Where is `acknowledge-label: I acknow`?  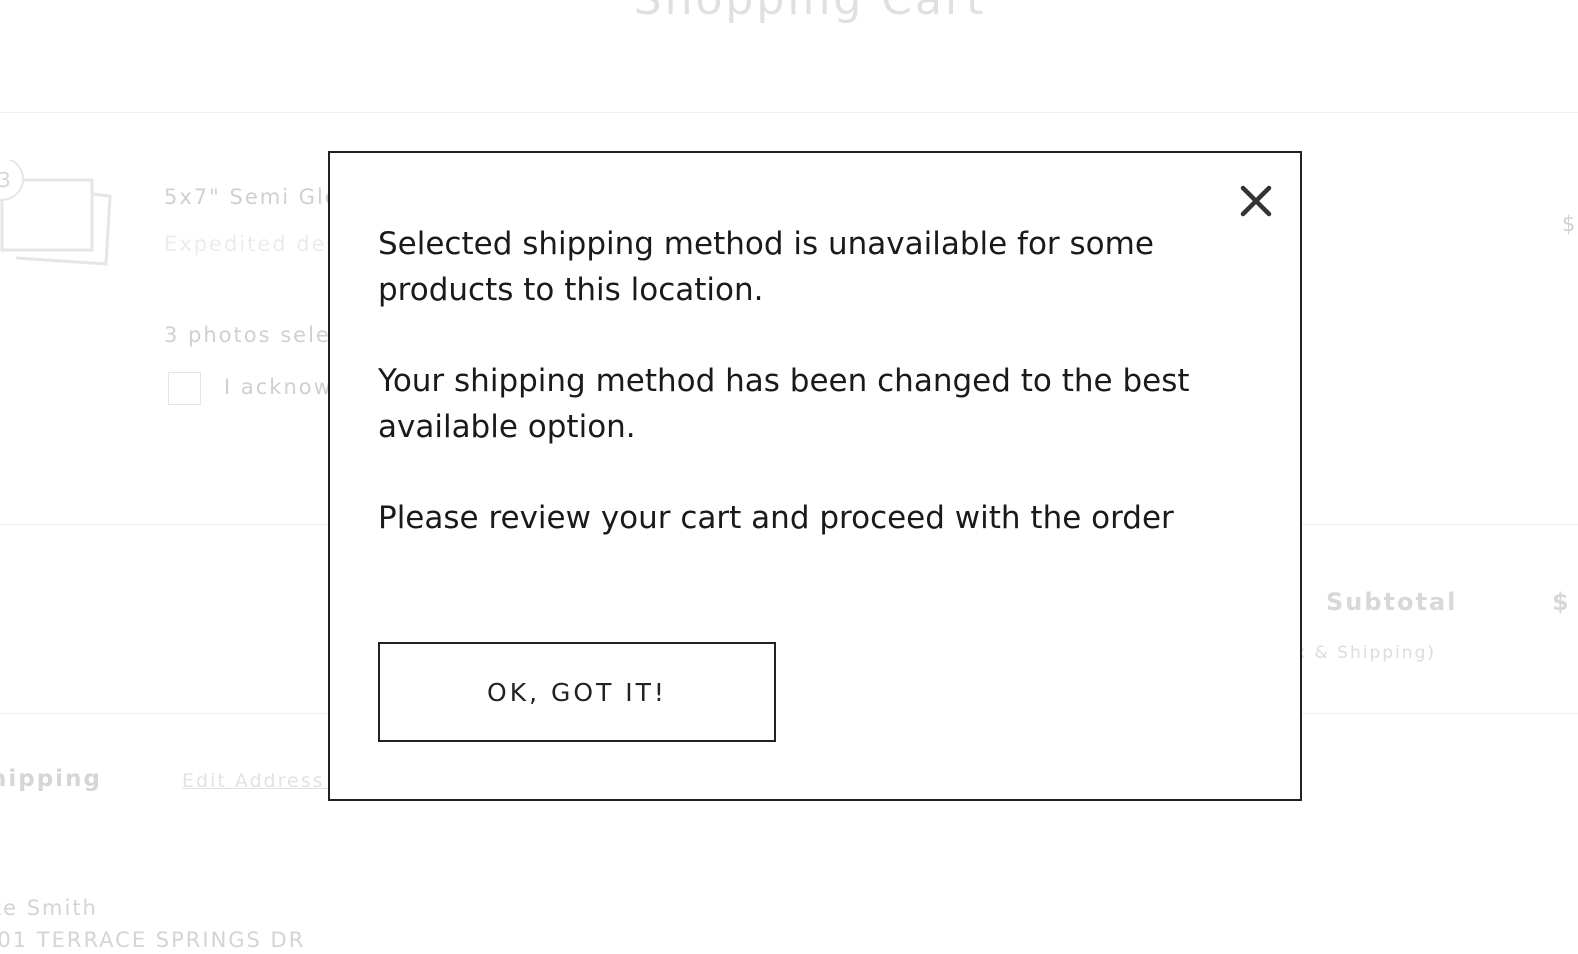 acknowledge-label: I acknow is located at coordinates (278, 387).